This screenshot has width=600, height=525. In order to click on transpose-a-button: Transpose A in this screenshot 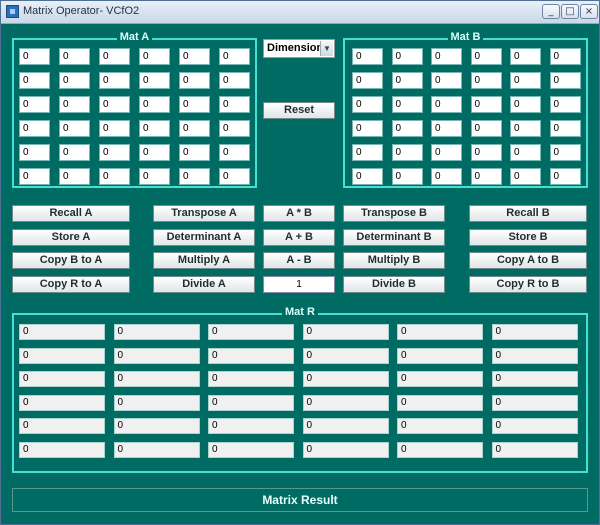, I will do `click(204, 213)`.